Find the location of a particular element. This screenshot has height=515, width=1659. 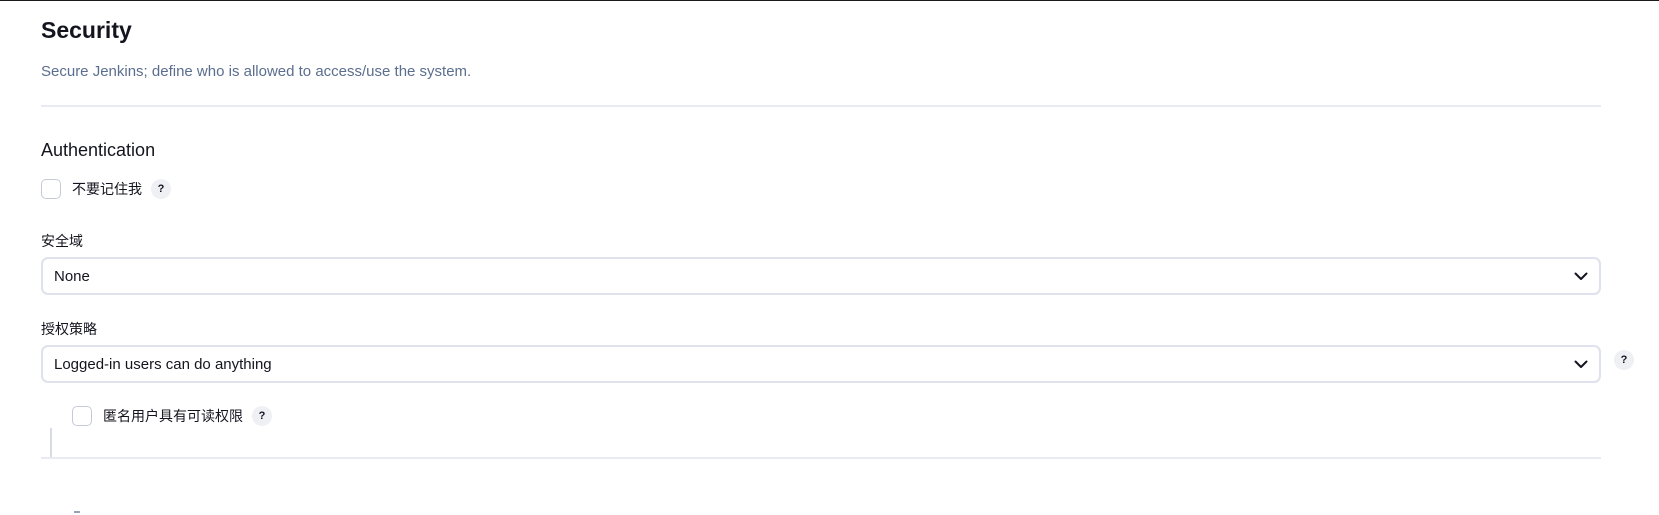

security-realm-label: 安全域 is located at coordinates (62, 241).